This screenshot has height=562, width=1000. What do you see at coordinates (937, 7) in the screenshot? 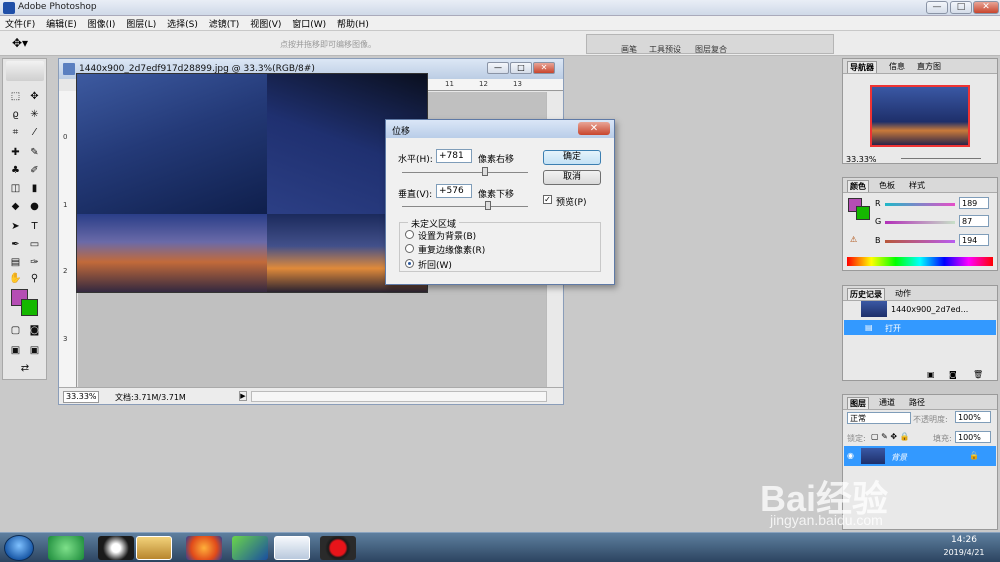
I see `minimize-button: —` at bounding box center [937, 7].